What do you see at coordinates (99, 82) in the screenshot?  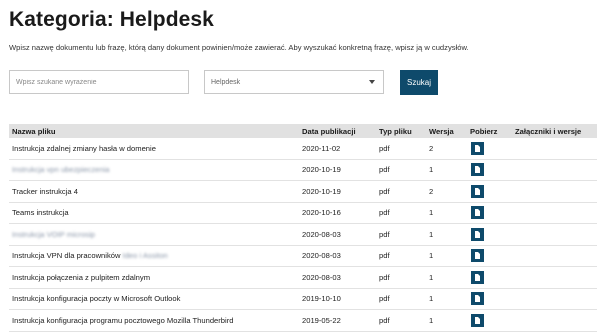 I see `search-input` at bounding box center [99, 82].